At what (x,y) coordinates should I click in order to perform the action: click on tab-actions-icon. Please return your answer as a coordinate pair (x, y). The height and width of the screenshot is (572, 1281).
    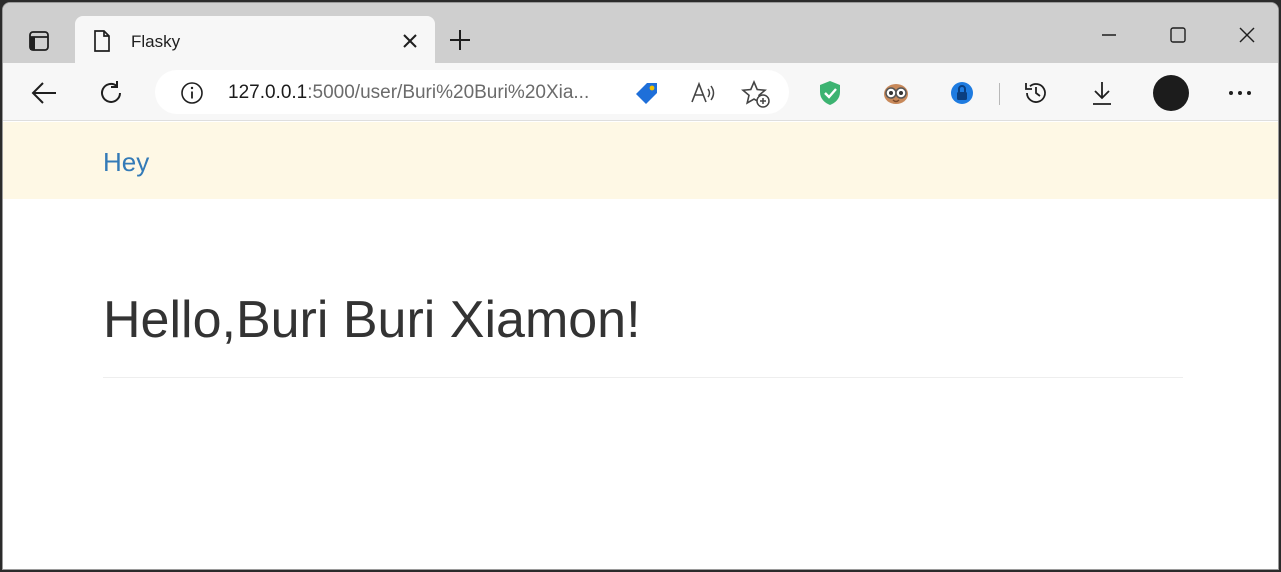
    Looking at the image, I should click on (39, 41).